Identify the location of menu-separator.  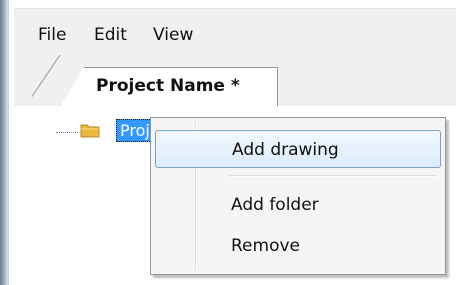
(333, 176).